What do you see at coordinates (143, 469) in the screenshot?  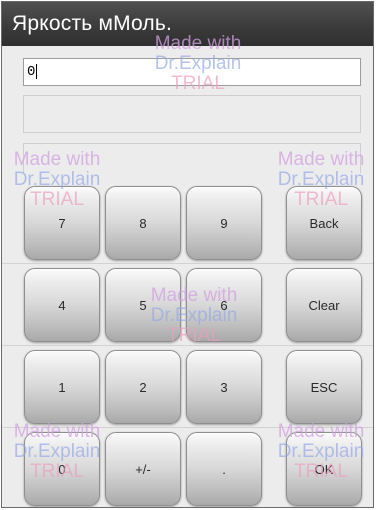 I see `sign-toggle-button: +/-` at bounding box center [143, 469].